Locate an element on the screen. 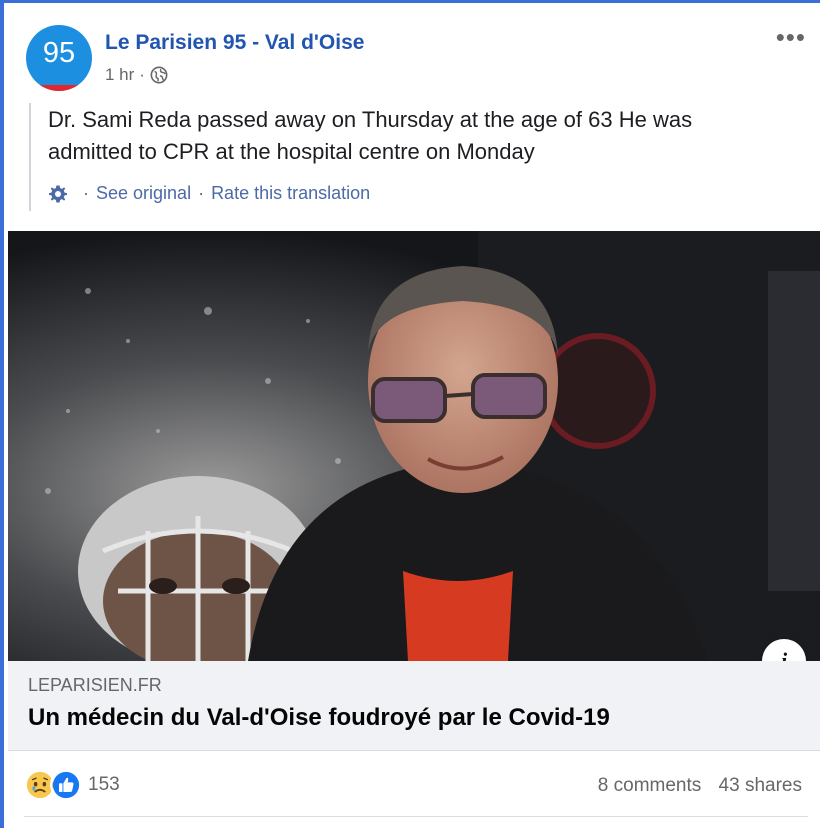 This screenshot has width=820, height=828. post-meta: 1 hr · is located at coordinates (136, 75).